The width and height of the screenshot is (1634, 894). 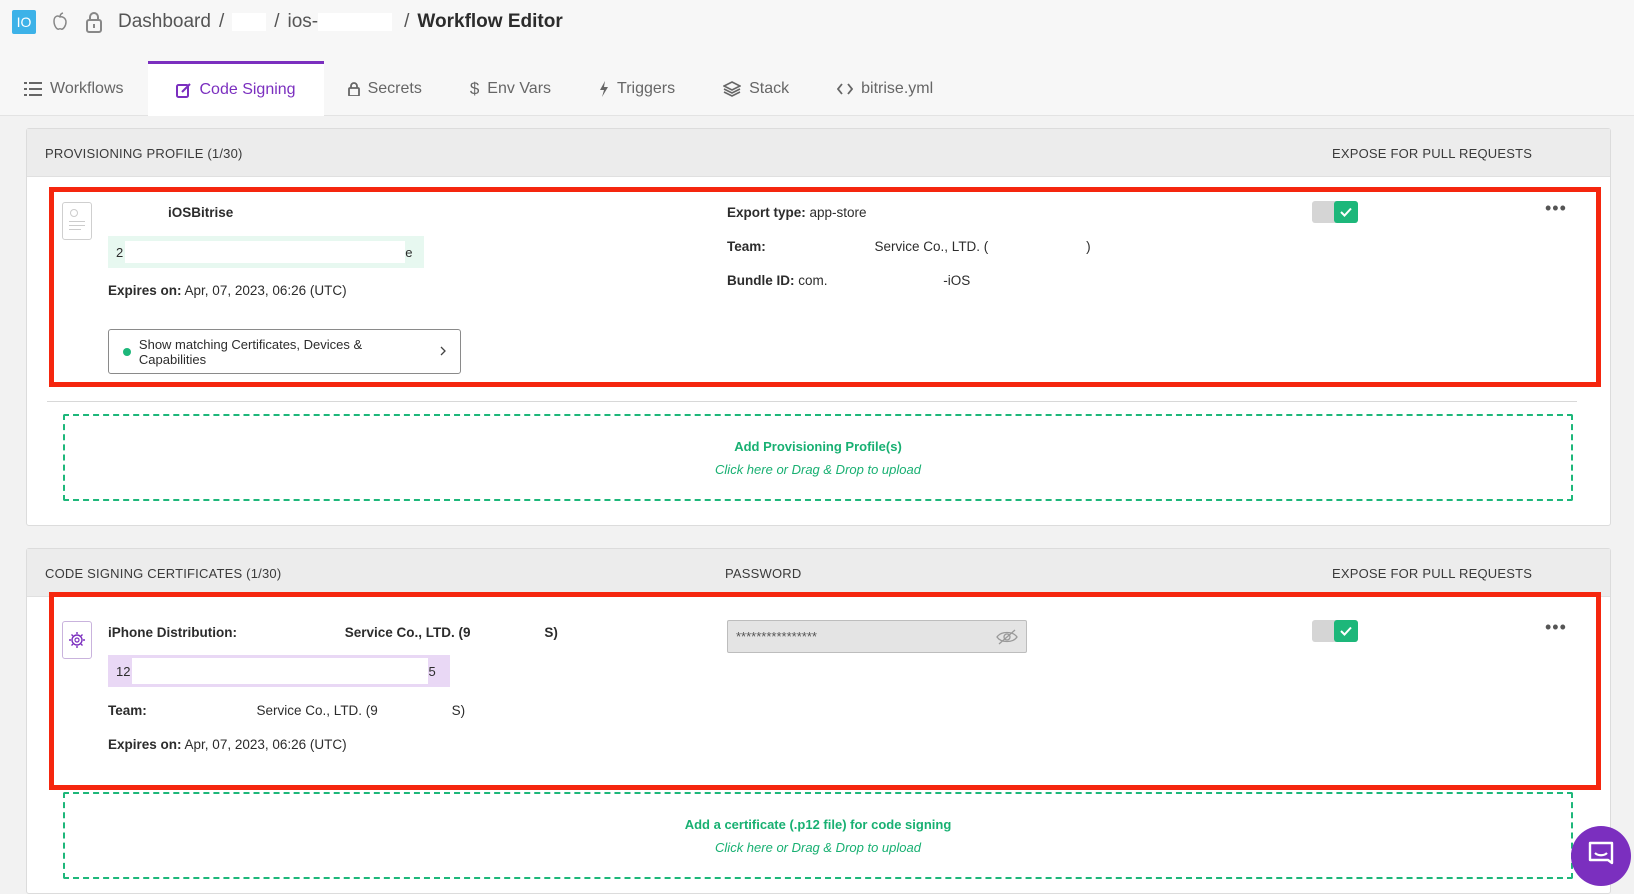 I want to click on tab-env-vars: $ Env Vars, so click(x=510, y=88).